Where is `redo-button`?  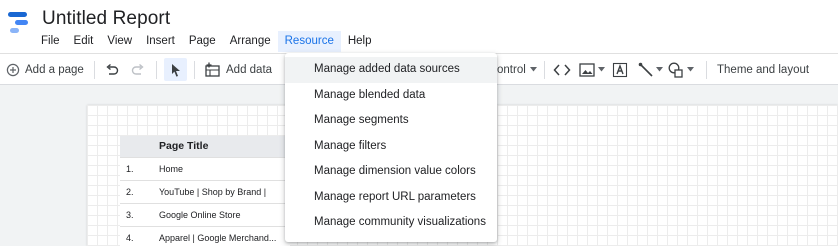 redo-button is located at coordinates (138, 69).